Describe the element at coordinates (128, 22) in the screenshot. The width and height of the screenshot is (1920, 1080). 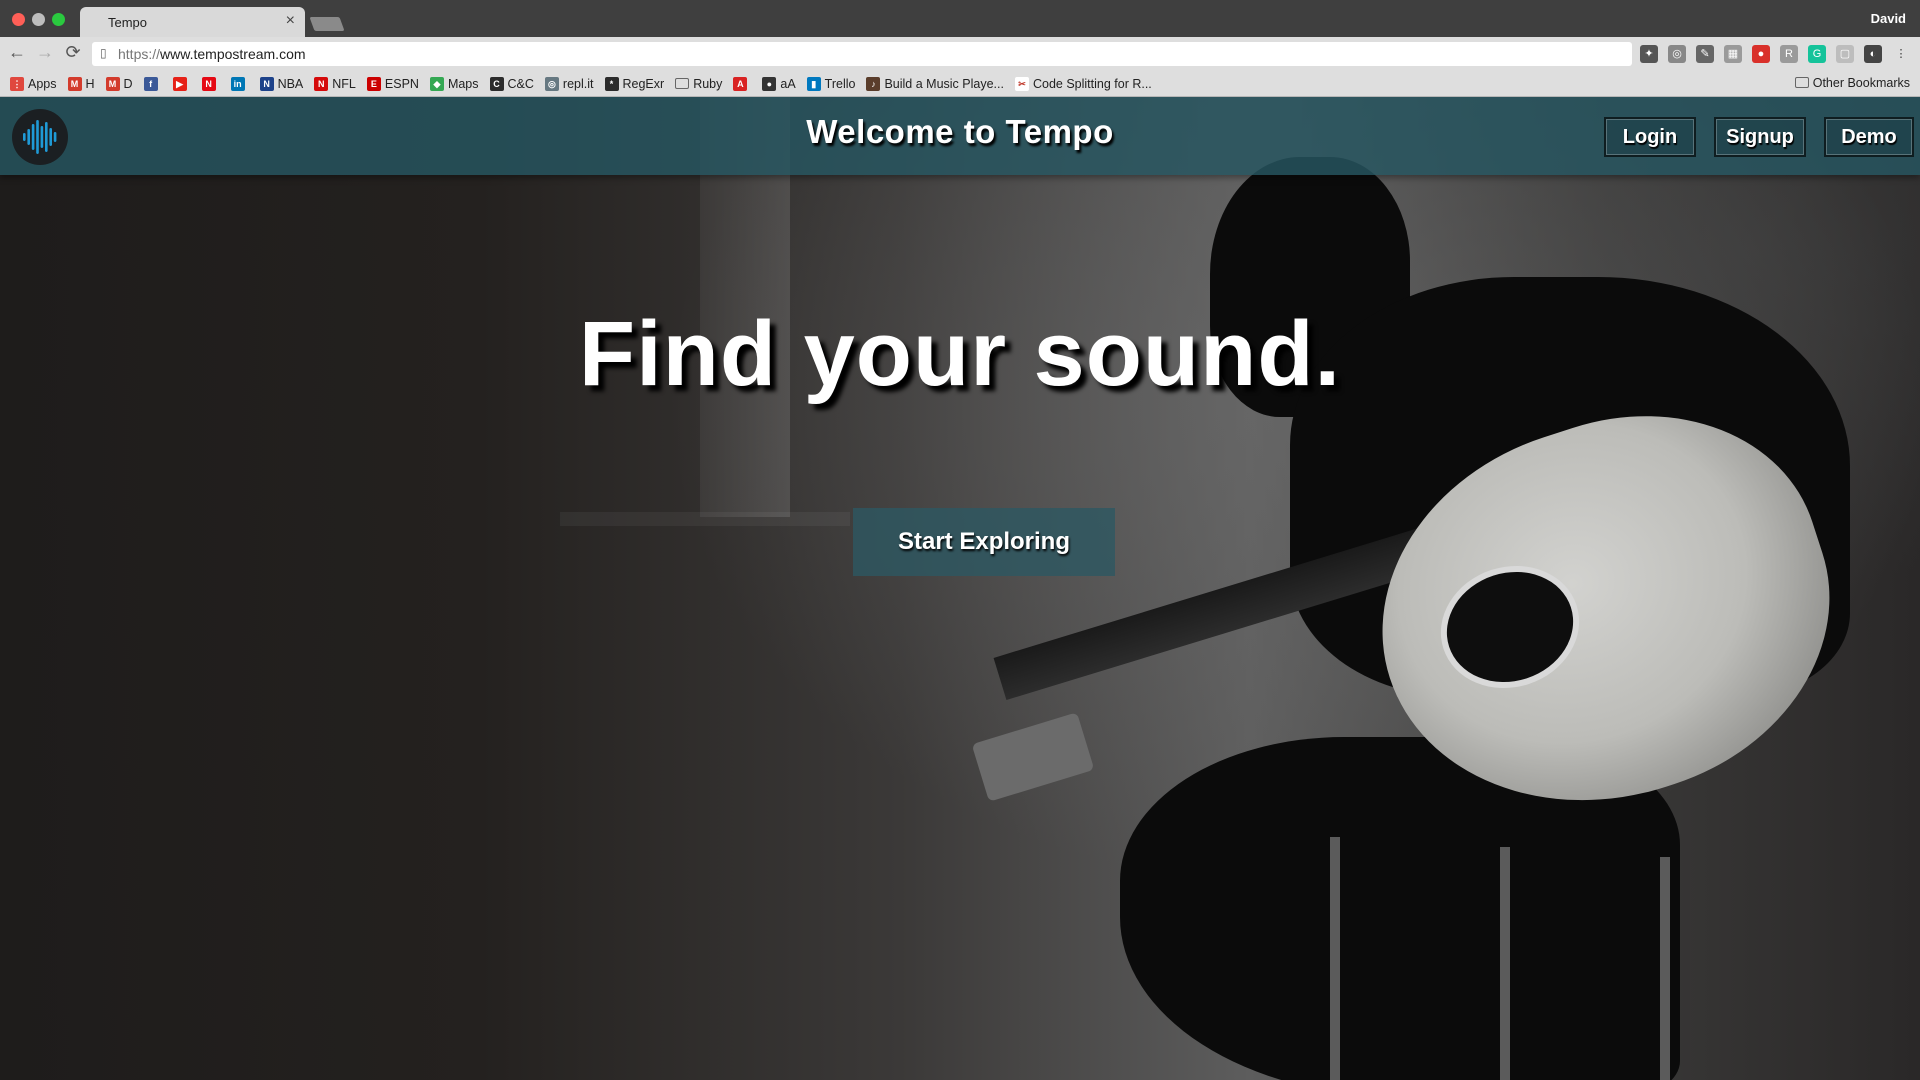
I see `tab-title: Tempo` at that location.